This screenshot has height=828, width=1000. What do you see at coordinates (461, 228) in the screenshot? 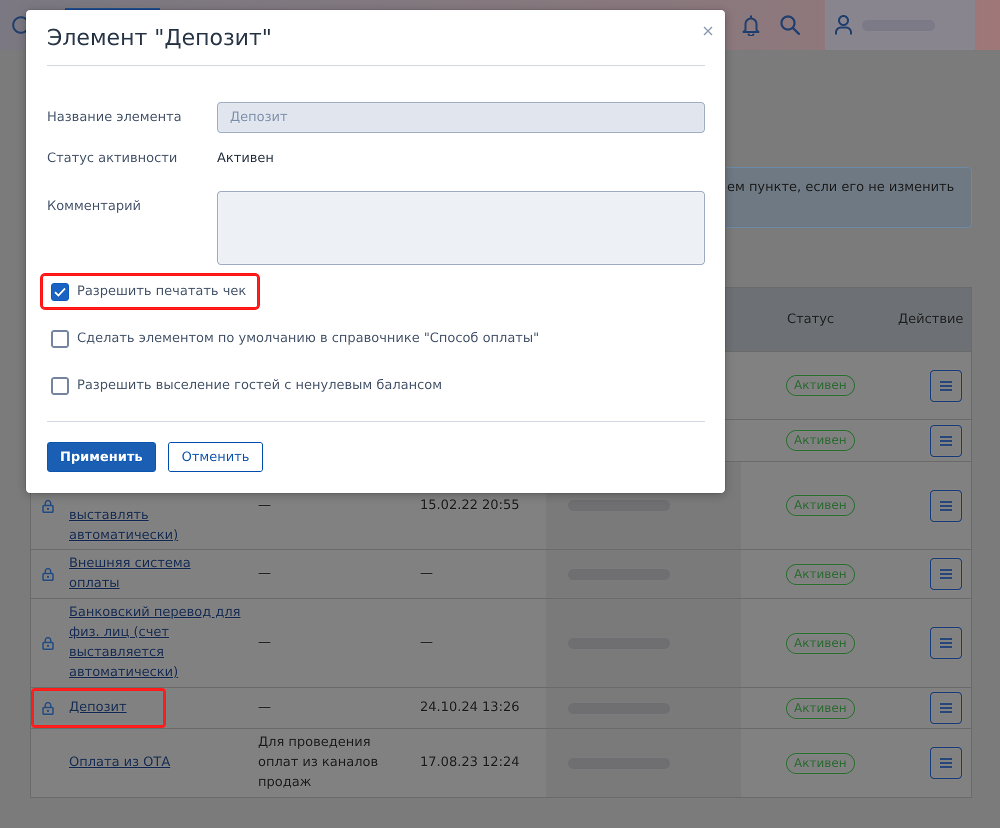
I see `comment-field` at bounding box center [461, 228].